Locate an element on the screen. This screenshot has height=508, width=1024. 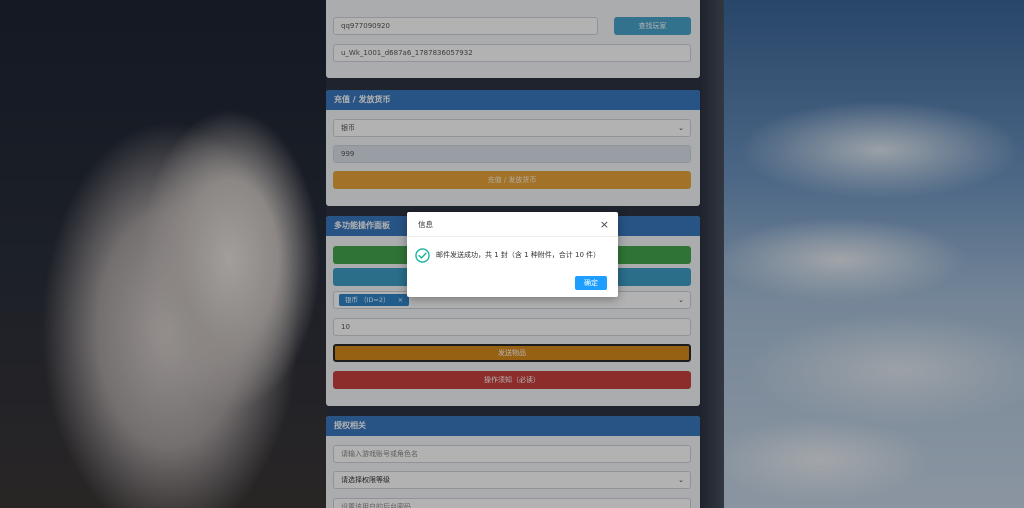
info-dialog: 信息 × 邮件发送成功，共 1 封（含 1 种附件，合计 10 件） 确定 is located at coordinates (512, 254).